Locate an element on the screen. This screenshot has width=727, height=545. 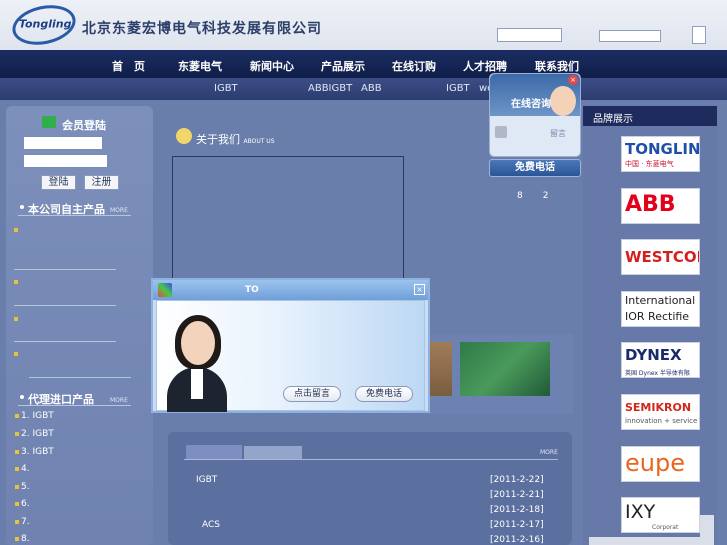
about-title: 关于我们 ABOUT US is located at coordinates (235, 139).